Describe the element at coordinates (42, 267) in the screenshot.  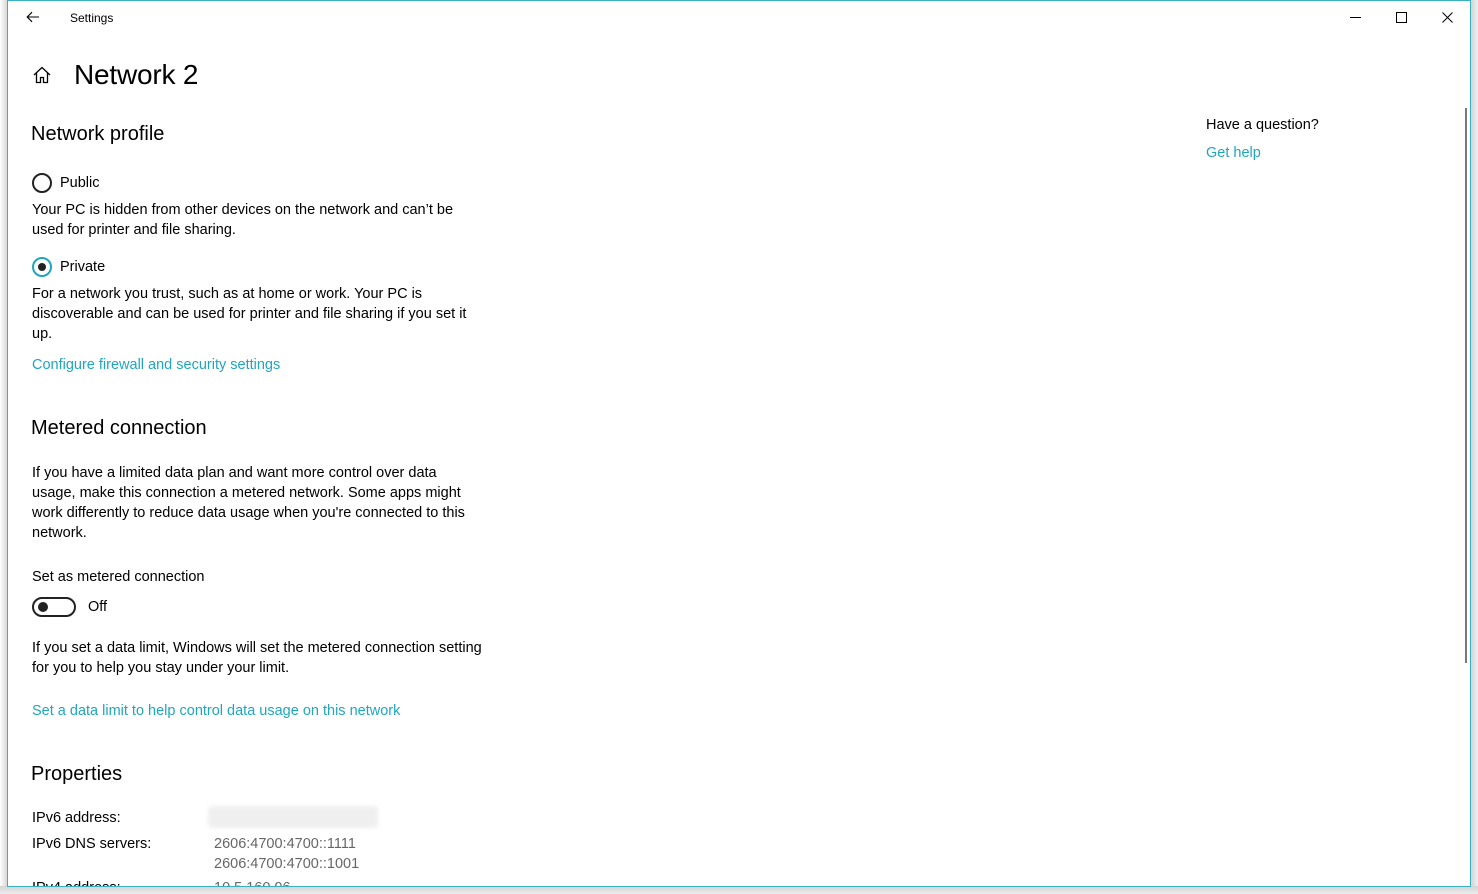
I see `radio-private-circle` at that location.